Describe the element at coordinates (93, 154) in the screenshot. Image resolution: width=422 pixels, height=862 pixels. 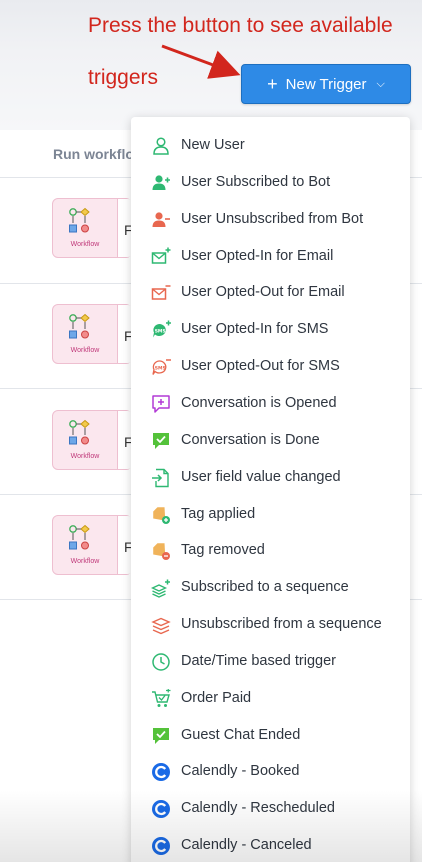
I see `column-header-run-workflow: Run workflo` at that location.